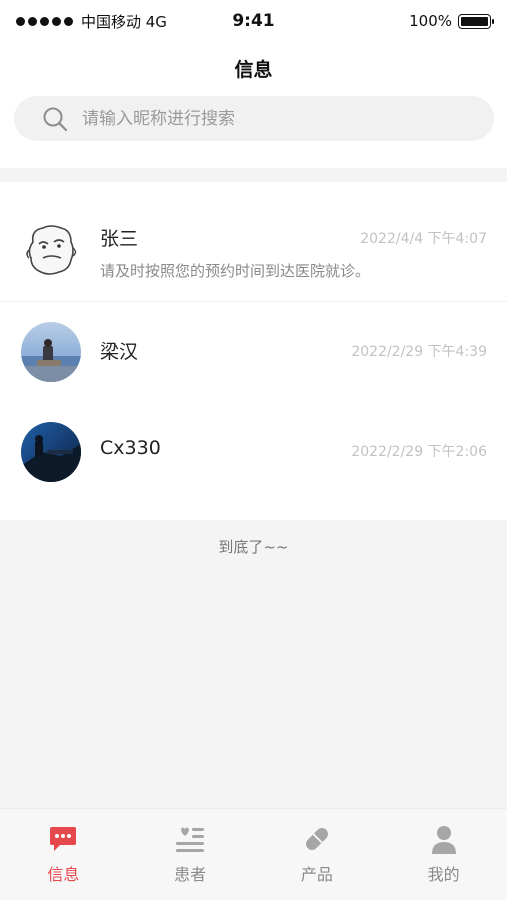 The width and height of the screenshot is (507, 900). I want to click on patient-list-icon, so click(190, 839).